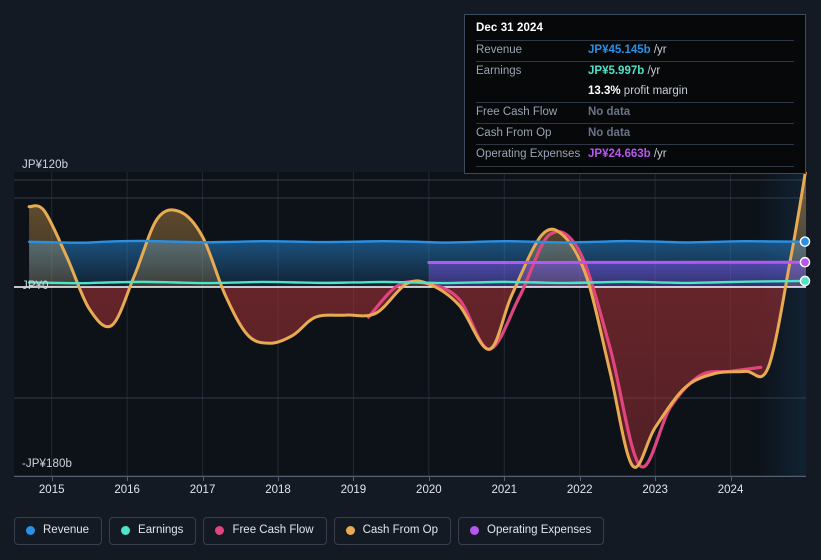  I want to click on tooltip-row-label: Revenue, so click(499, 50).